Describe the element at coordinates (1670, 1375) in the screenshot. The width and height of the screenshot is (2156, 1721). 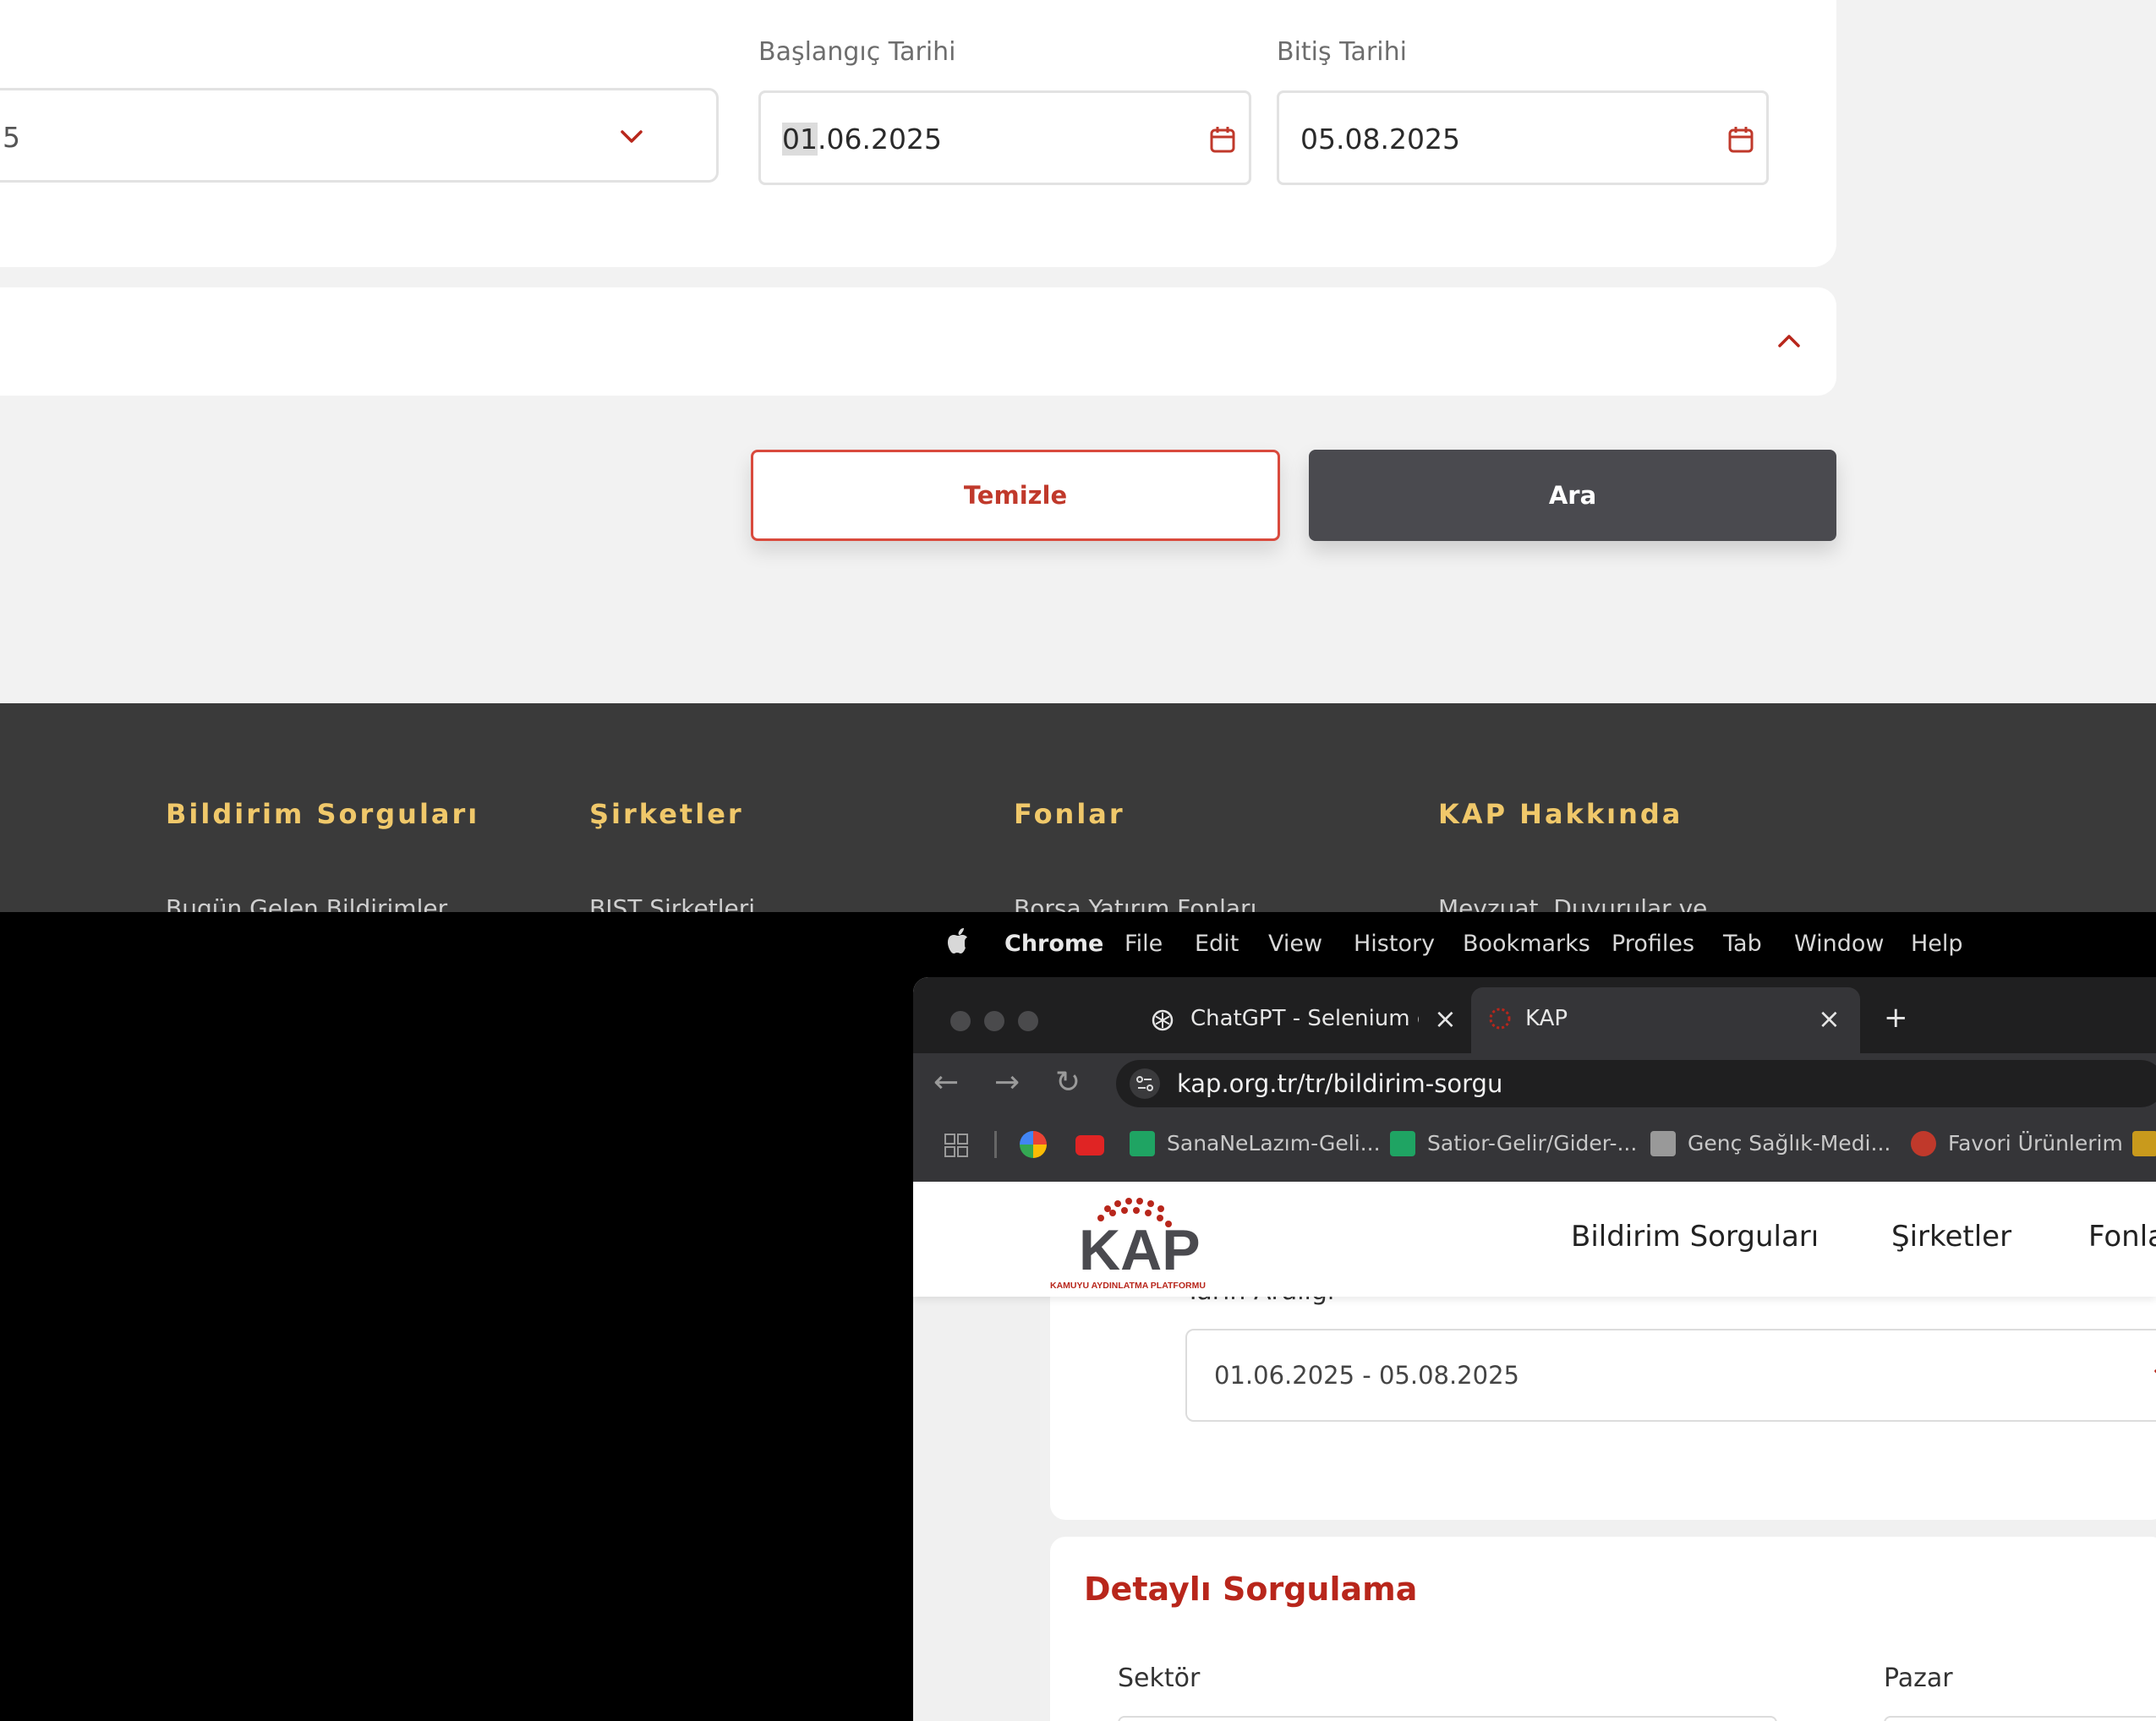
I see `date-range-select: 01.06.2025 - 05.08.2025` at that location.